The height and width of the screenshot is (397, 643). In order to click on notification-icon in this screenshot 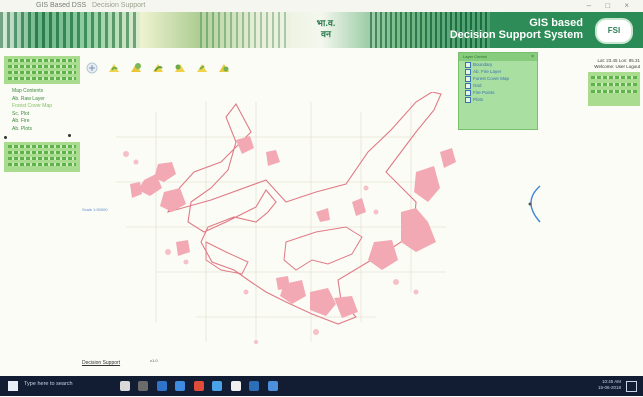, I will do `click(631, 386)`.